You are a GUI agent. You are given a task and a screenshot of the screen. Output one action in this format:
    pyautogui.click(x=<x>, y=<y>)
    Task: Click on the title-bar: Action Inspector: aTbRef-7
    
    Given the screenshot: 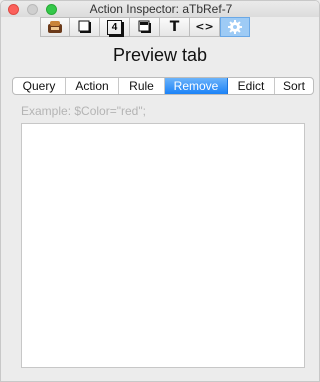 What is the action you would take?
    pyautogui.click(x=160, y=9)
    